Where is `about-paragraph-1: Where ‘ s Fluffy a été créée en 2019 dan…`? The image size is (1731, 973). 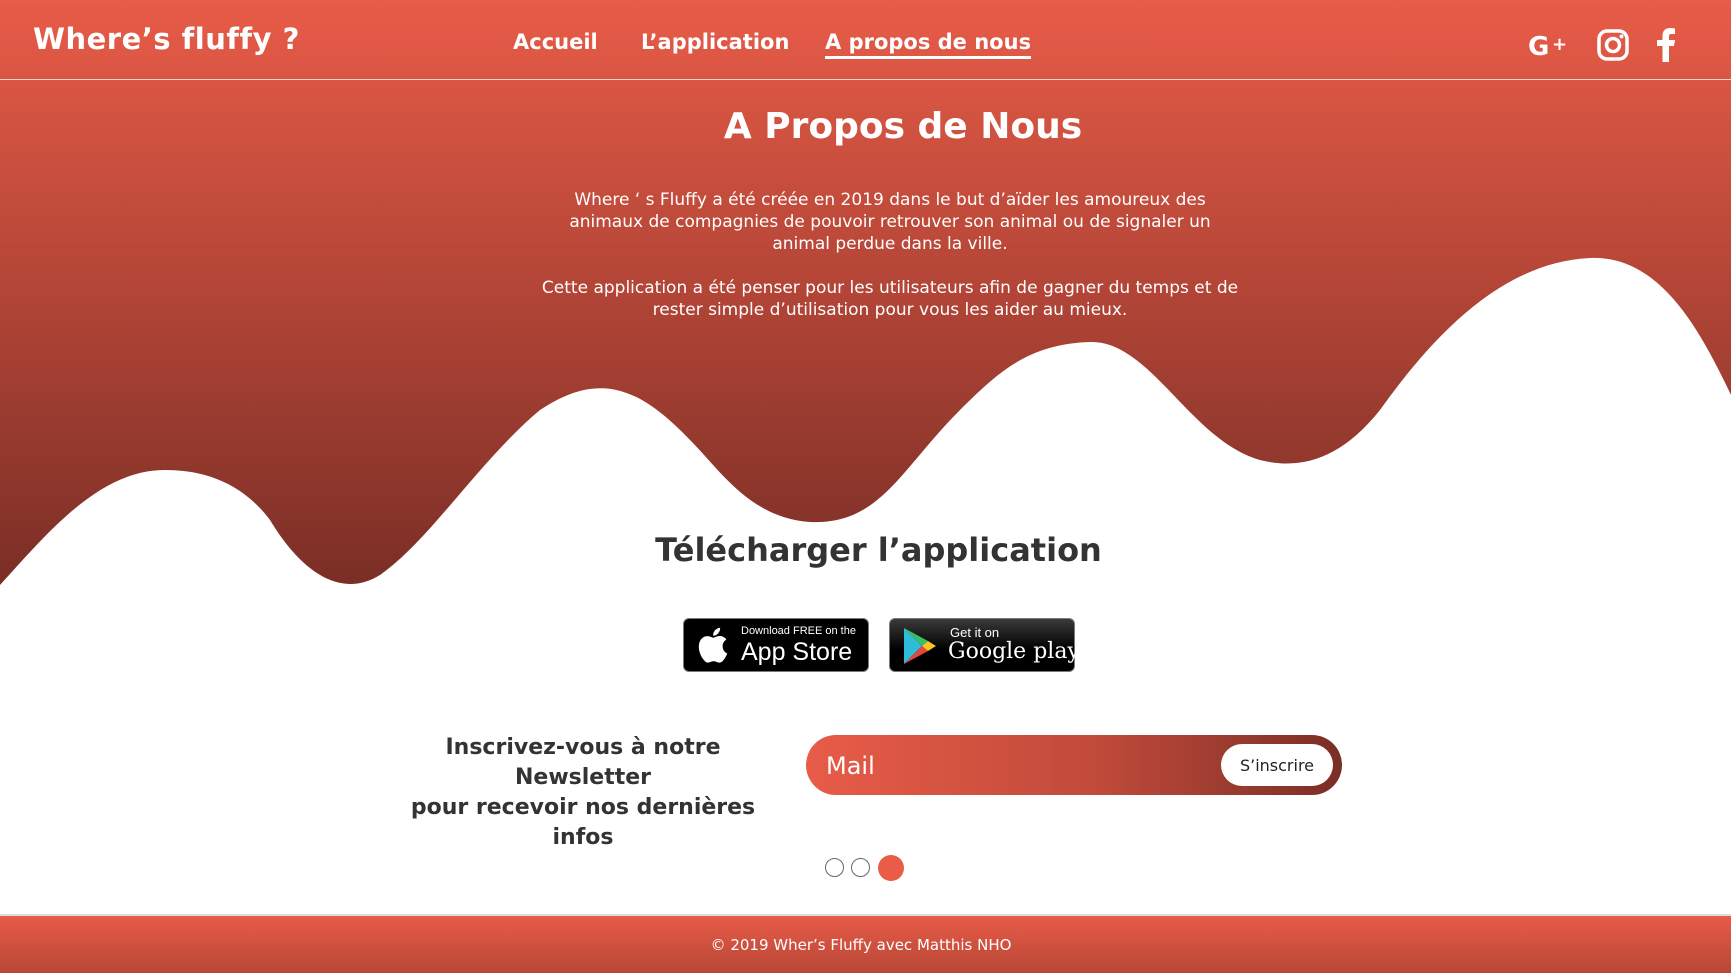
about-paragraph-1: Where ‘ s Fluffy a été créée en 2019 dan… is located at coordinates (890, 222).